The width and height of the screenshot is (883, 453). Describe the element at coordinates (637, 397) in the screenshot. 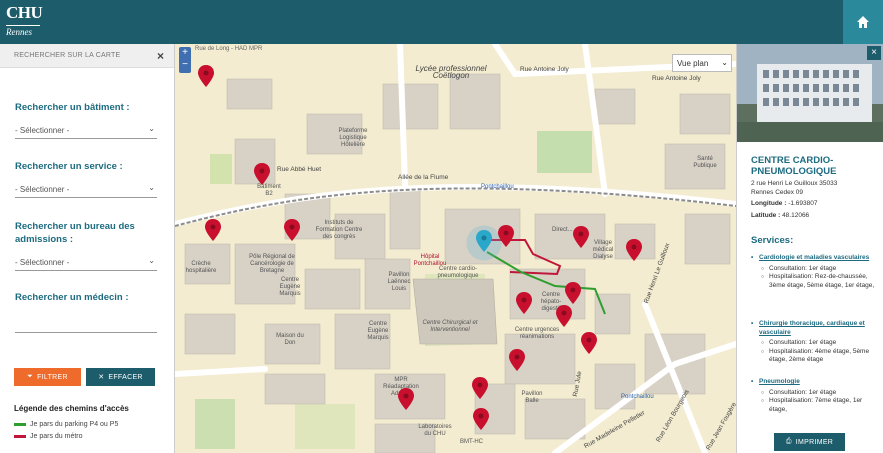

I see `map-label-pontchaillou-bottom: Pontchaillou` at that location.